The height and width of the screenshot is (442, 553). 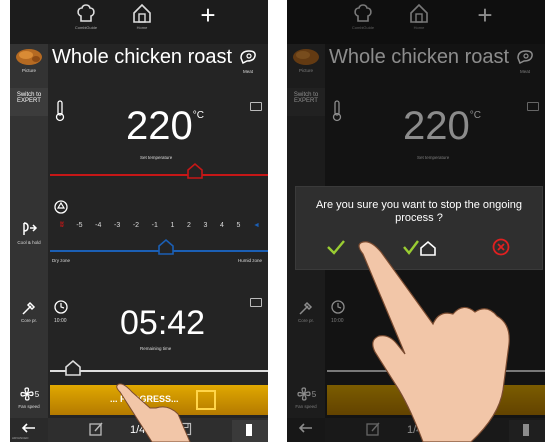 I want to click on cool-hold-button: Cool & hold, so click(x=29, y=236).